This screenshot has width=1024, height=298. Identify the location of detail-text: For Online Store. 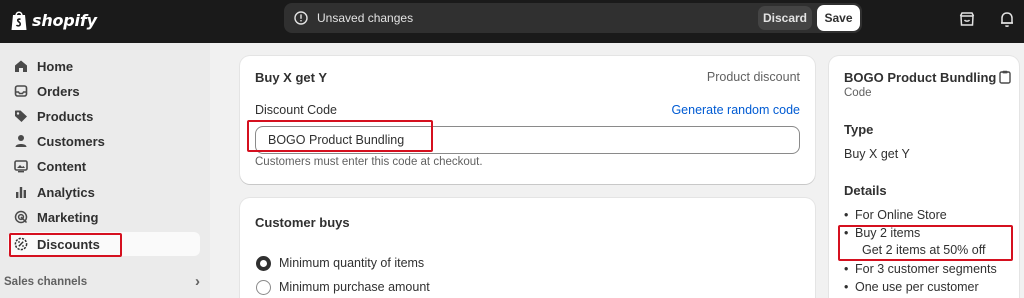
(901, 215).